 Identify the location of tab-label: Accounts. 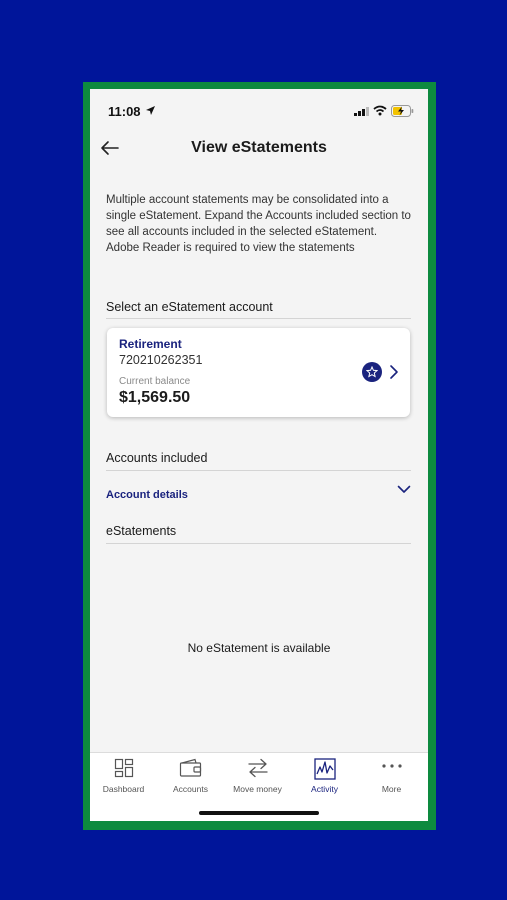
(190, 789).